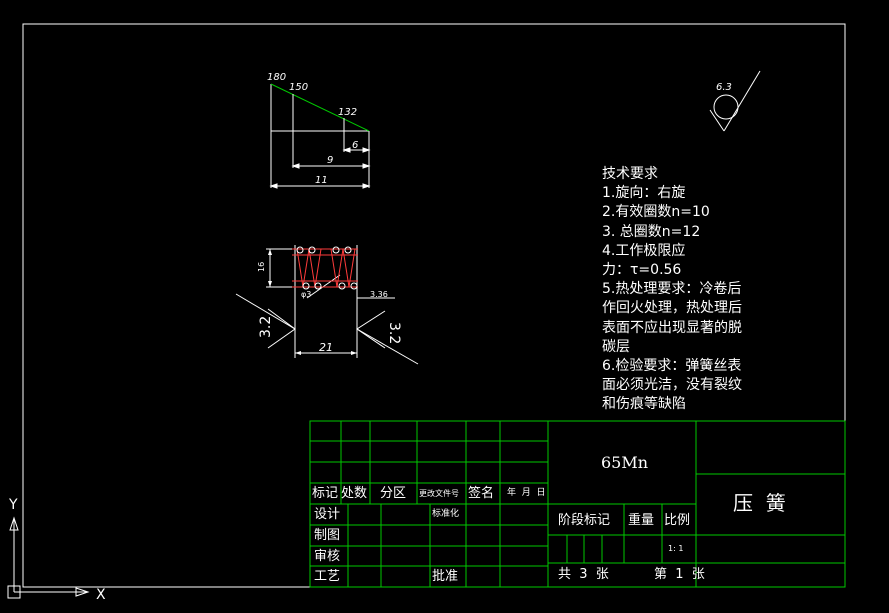  What do you see at coordinates (439, 493) in the screenshot?
I see `header-change-doc: 更改文件号` at bounding box center [439, 493].